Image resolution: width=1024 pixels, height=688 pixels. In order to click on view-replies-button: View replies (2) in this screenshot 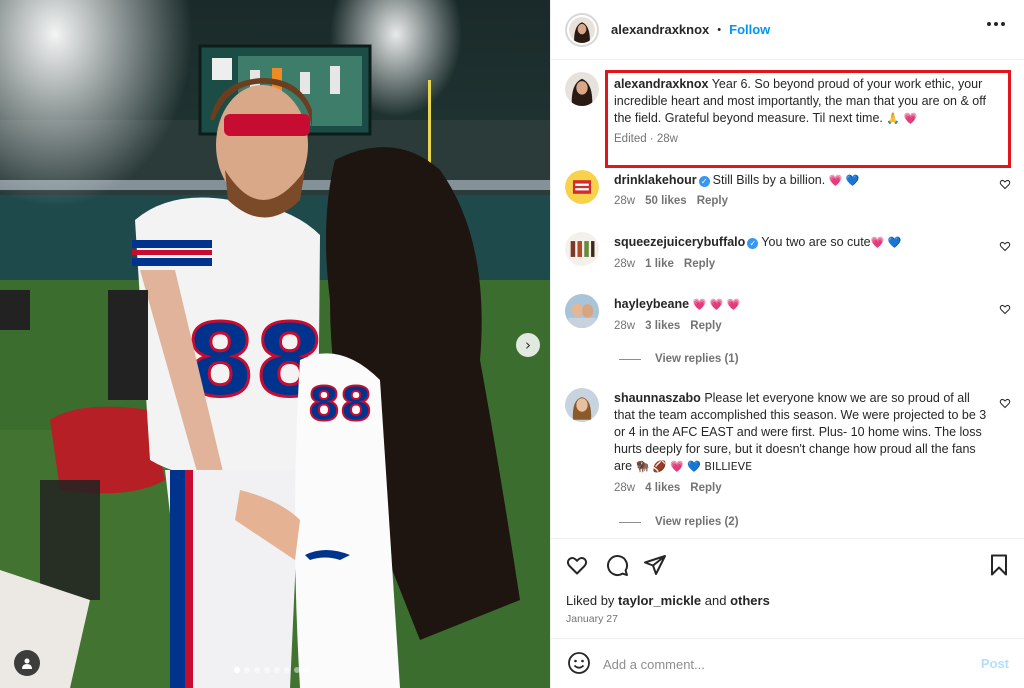, I will do `click(679, 522)`.